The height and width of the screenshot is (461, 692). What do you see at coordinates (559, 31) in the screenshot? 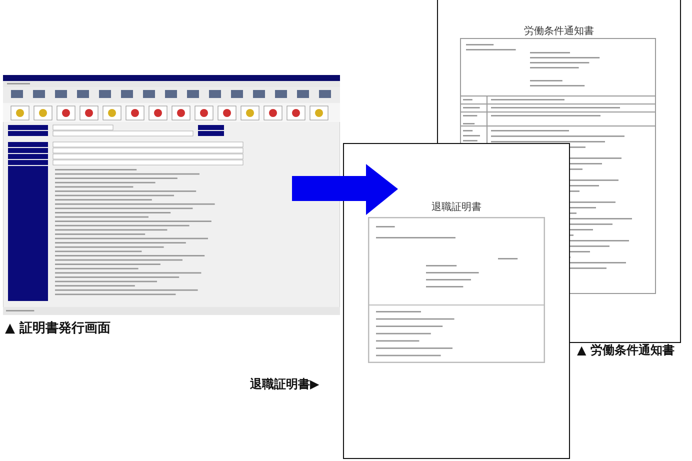
I see `document-title: 労働条件通知書` at bounding box center [559, 31].